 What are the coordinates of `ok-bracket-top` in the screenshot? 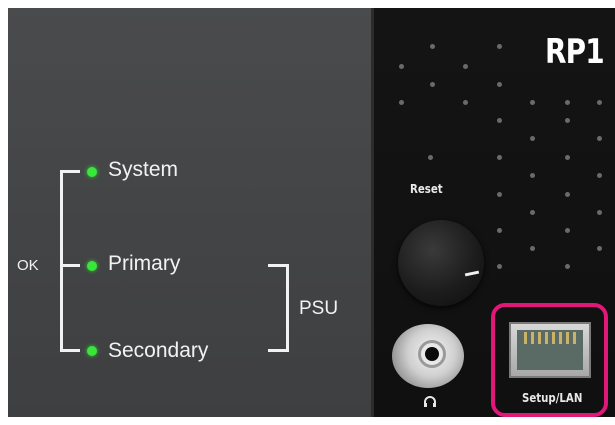 It's located at (70, 171).